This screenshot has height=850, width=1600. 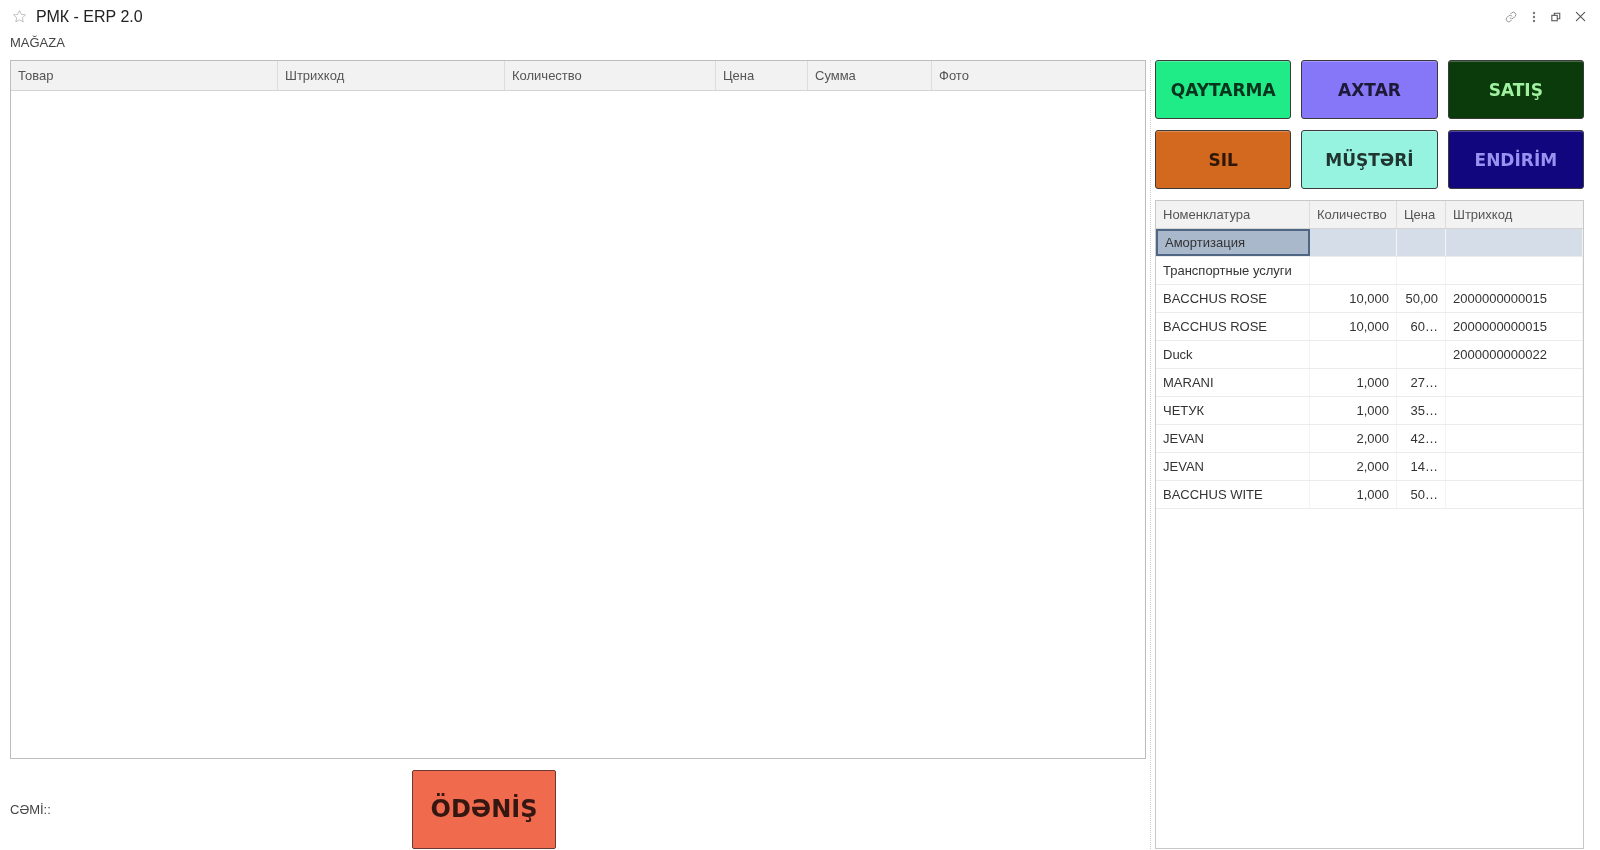 What do you see at coordinates (1369, 89) in the screenshot?
I see `action-button: AXTAR` at bounding box center [1369, 89].